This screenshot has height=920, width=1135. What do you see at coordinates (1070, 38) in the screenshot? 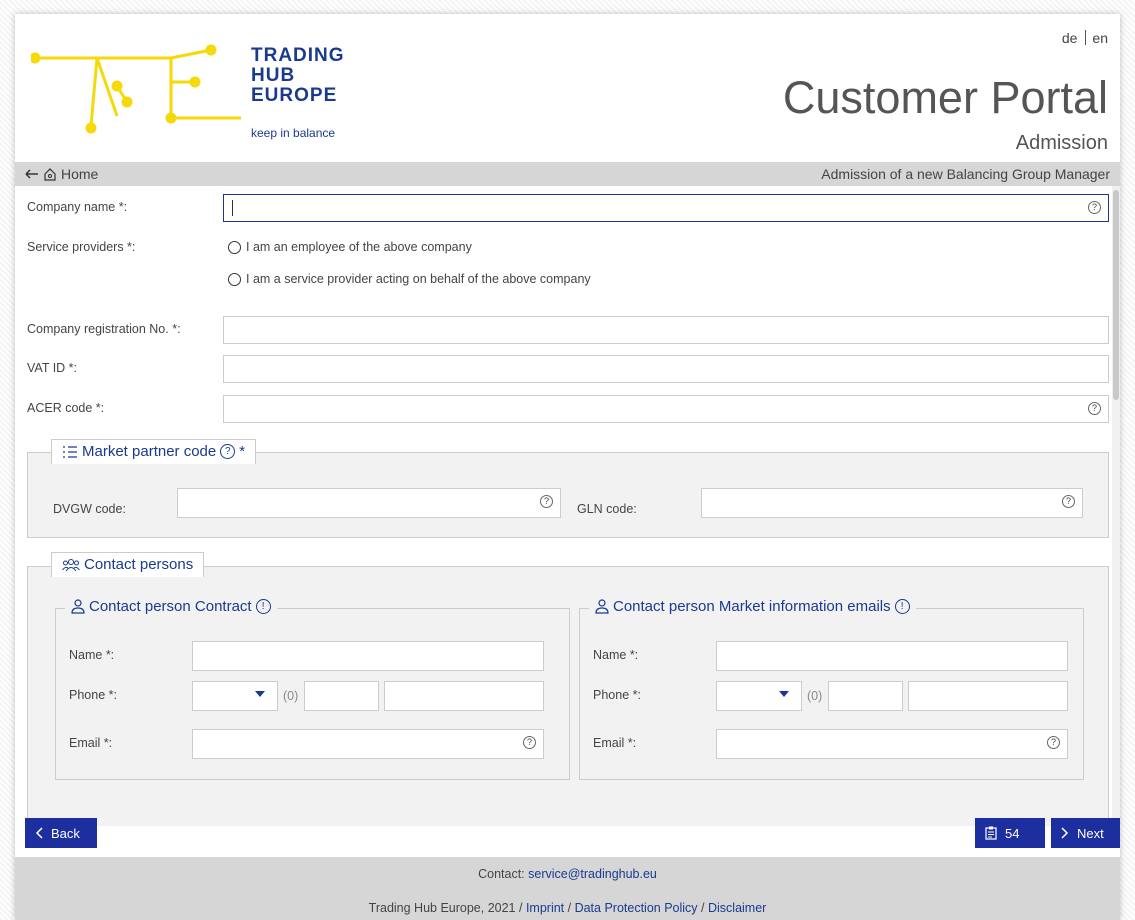
I see `lang-de-link: de` at bounding box center [1070, 38].